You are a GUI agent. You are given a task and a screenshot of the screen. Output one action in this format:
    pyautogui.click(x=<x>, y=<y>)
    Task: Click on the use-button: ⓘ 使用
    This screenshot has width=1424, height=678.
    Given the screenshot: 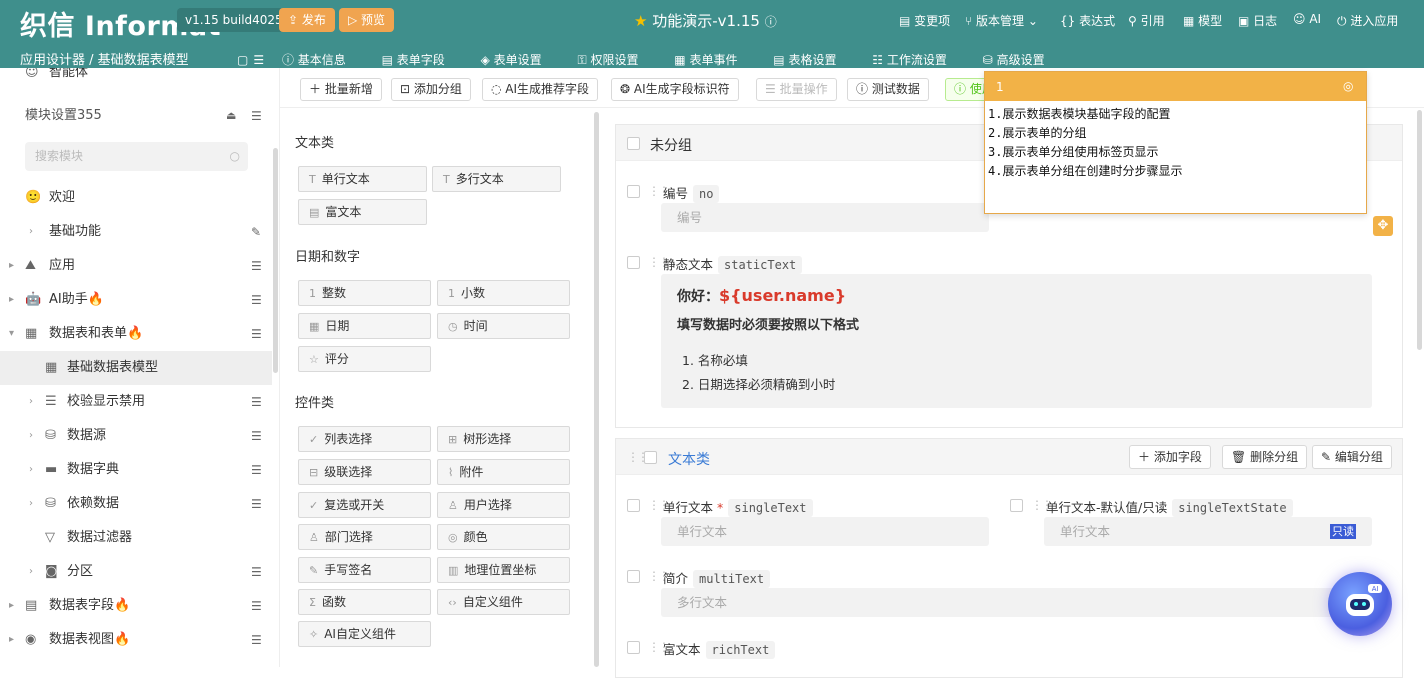 What is the action you would take?
    pyautogui.click(x=969, y=89)
    